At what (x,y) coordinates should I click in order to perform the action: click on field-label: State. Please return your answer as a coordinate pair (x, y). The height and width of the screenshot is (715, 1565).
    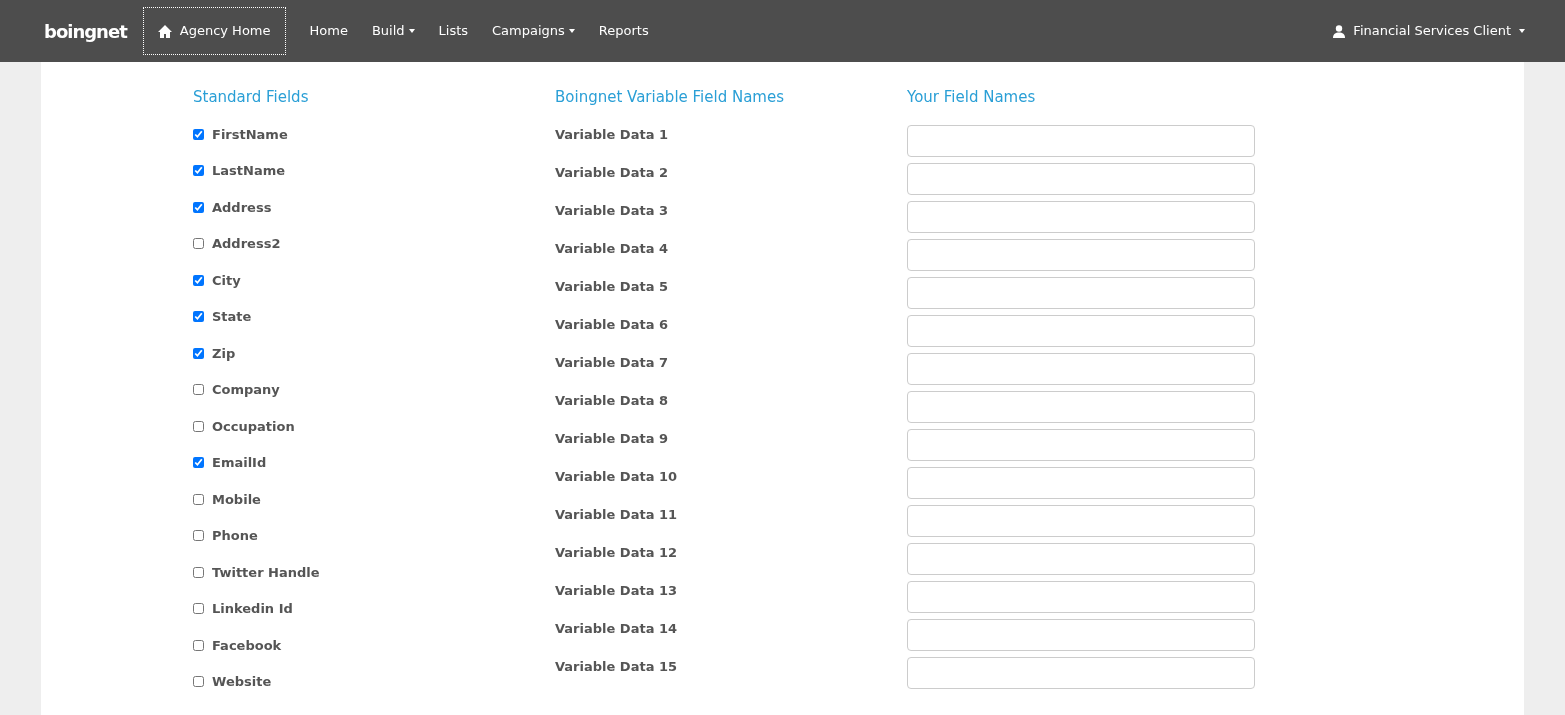
    Looking at the image, I should click on (232, 317).